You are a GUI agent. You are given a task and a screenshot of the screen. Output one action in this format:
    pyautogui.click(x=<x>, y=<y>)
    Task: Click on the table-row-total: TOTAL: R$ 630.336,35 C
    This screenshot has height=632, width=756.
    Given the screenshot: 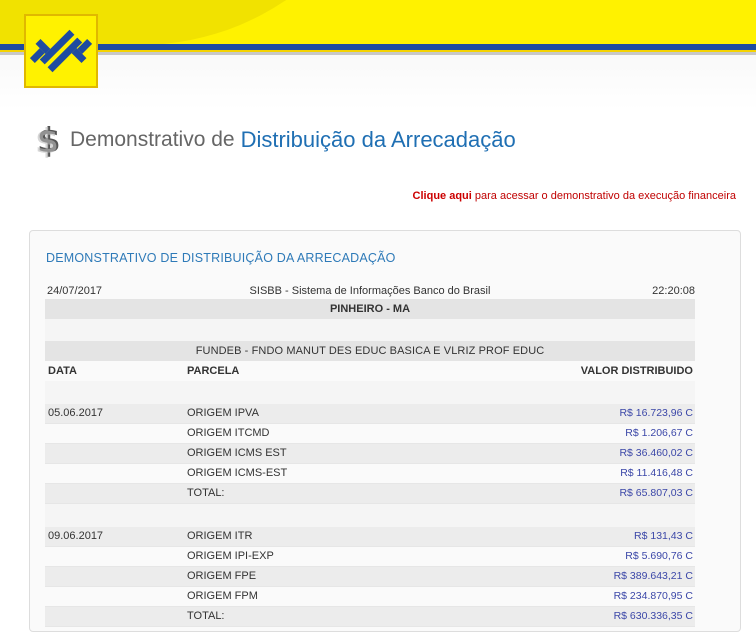 What is the action you would take?
    pyautogui.click(x=370, y=617)
    